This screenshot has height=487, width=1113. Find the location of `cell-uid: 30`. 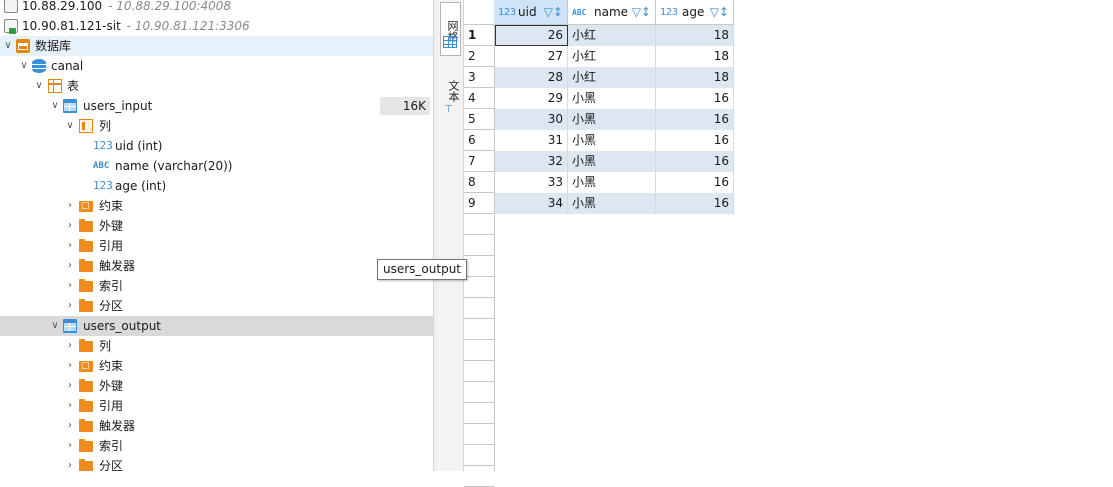

cell-uid: 30 is located at coordinates (531, 119).